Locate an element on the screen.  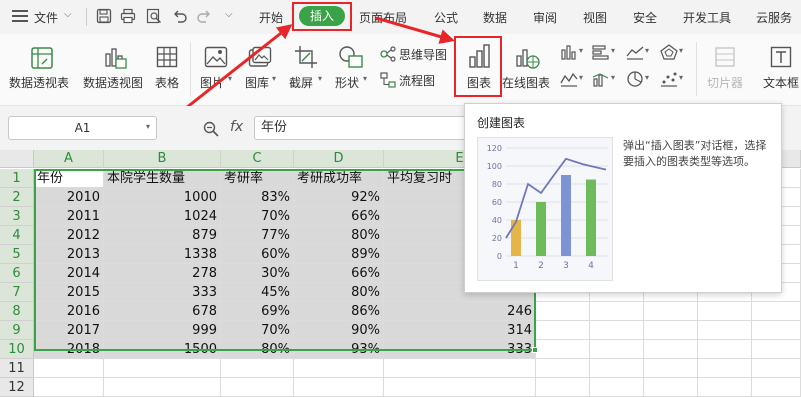
tab-data: 数据 is located at coordinates (495, 17).